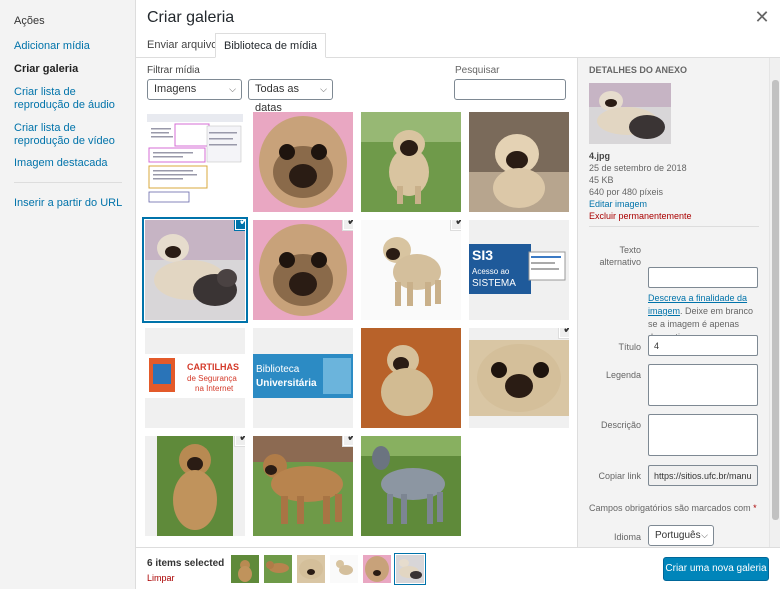 The width and height of the screenshot is (780, 589). What do you see at coordinates (175, 89) in the screenshot?
I see `type-filter-value: Imagens` at bounding box center [175, 89].